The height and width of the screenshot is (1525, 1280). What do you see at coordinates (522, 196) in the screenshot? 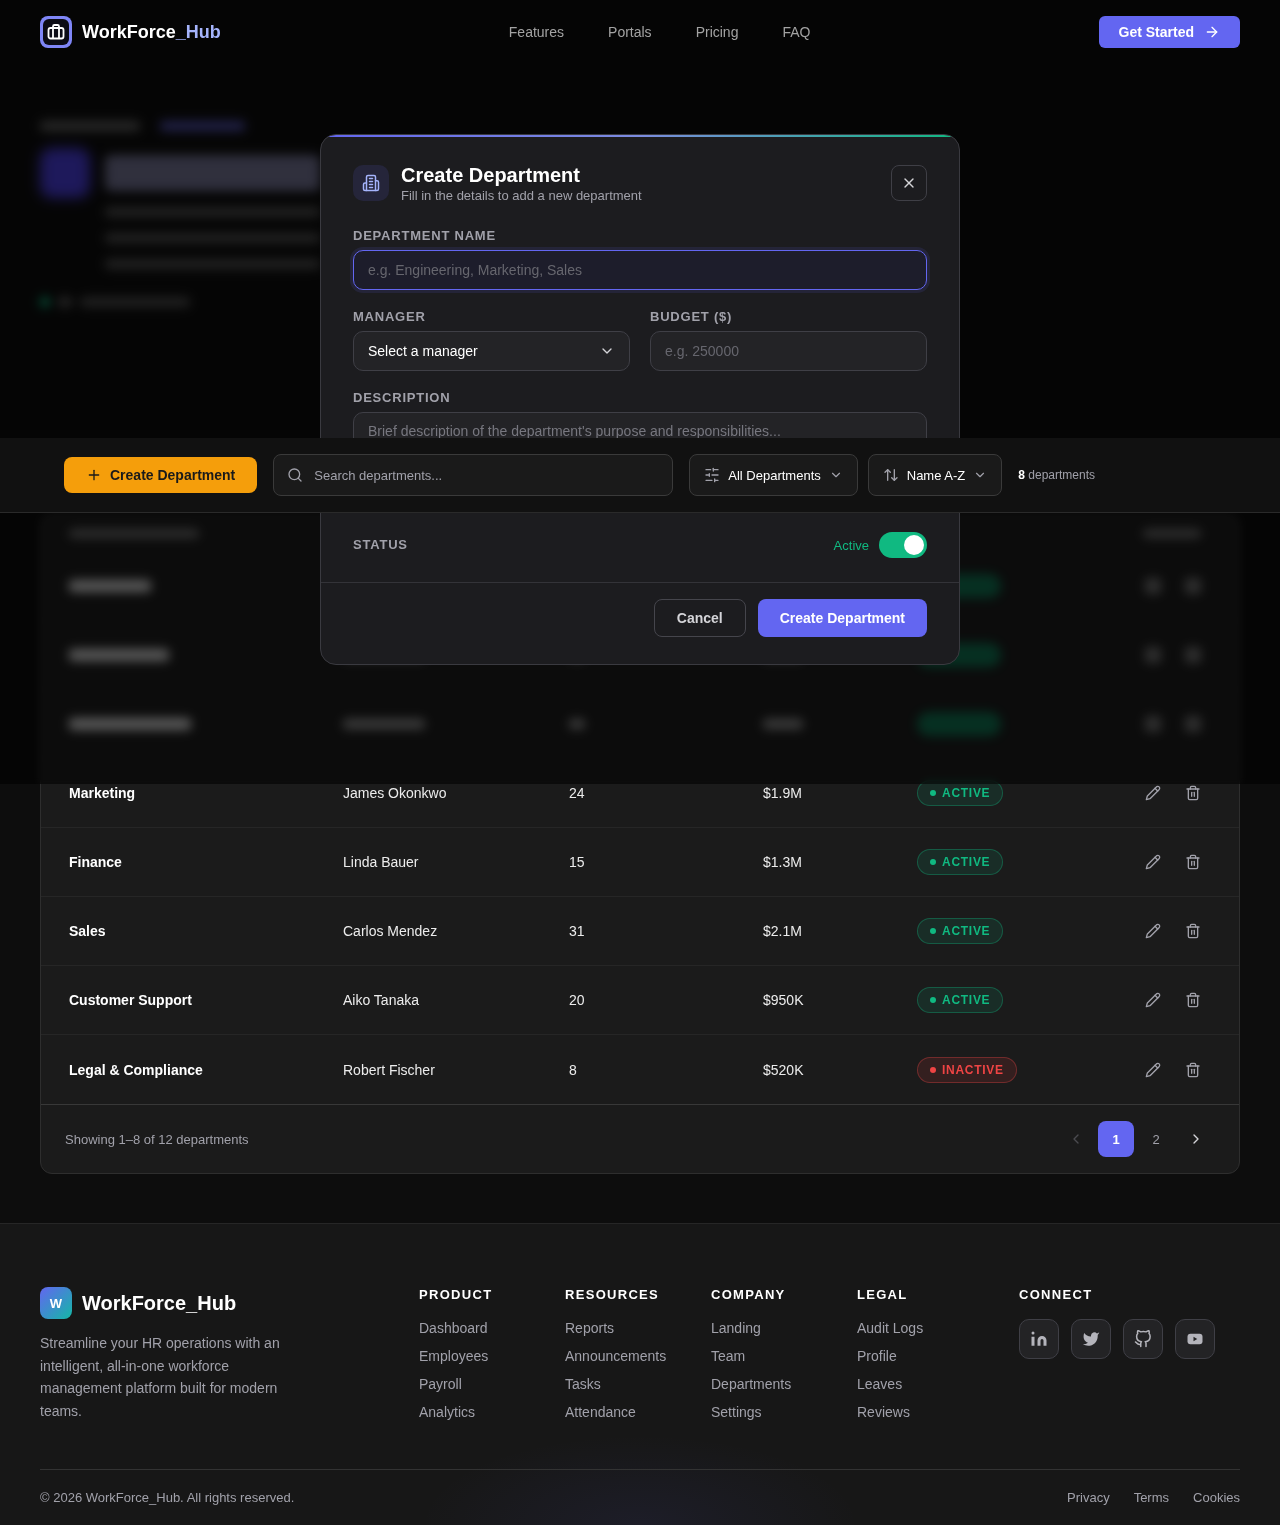
I see `dialog-subtitle: Fill in the details to add a new department` at bounding box center [522, 196].